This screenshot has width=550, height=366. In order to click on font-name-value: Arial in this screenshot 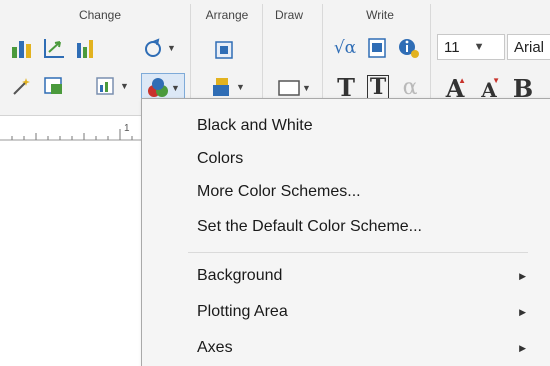, I will do `click(529, 47)`.